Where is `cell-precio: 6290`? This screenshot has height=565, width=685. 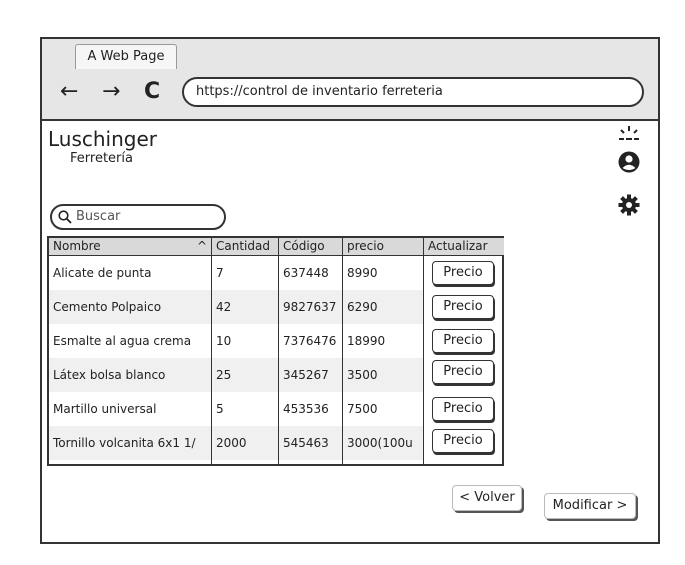 cell-precio: 6290 is located at coordinates (362, 307).